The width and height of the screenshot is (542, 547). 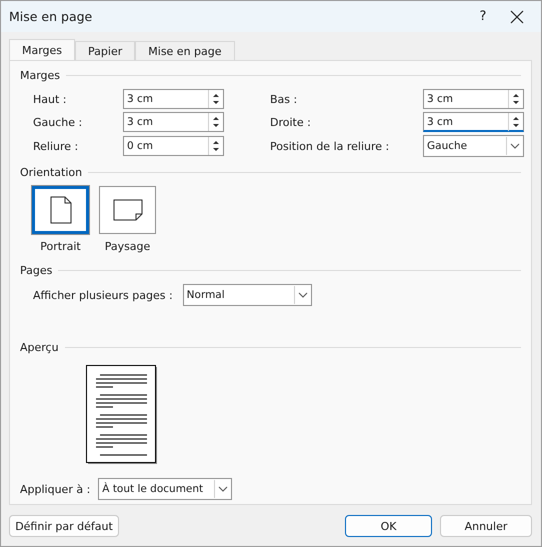 I want to click on portrait-page-icon, so click(x=61, y=210).